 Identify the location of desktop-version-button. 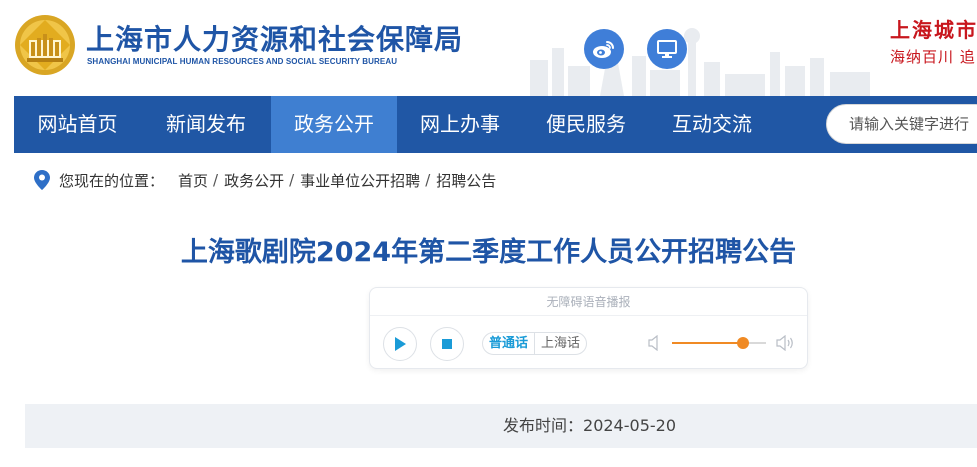
(667, 49).